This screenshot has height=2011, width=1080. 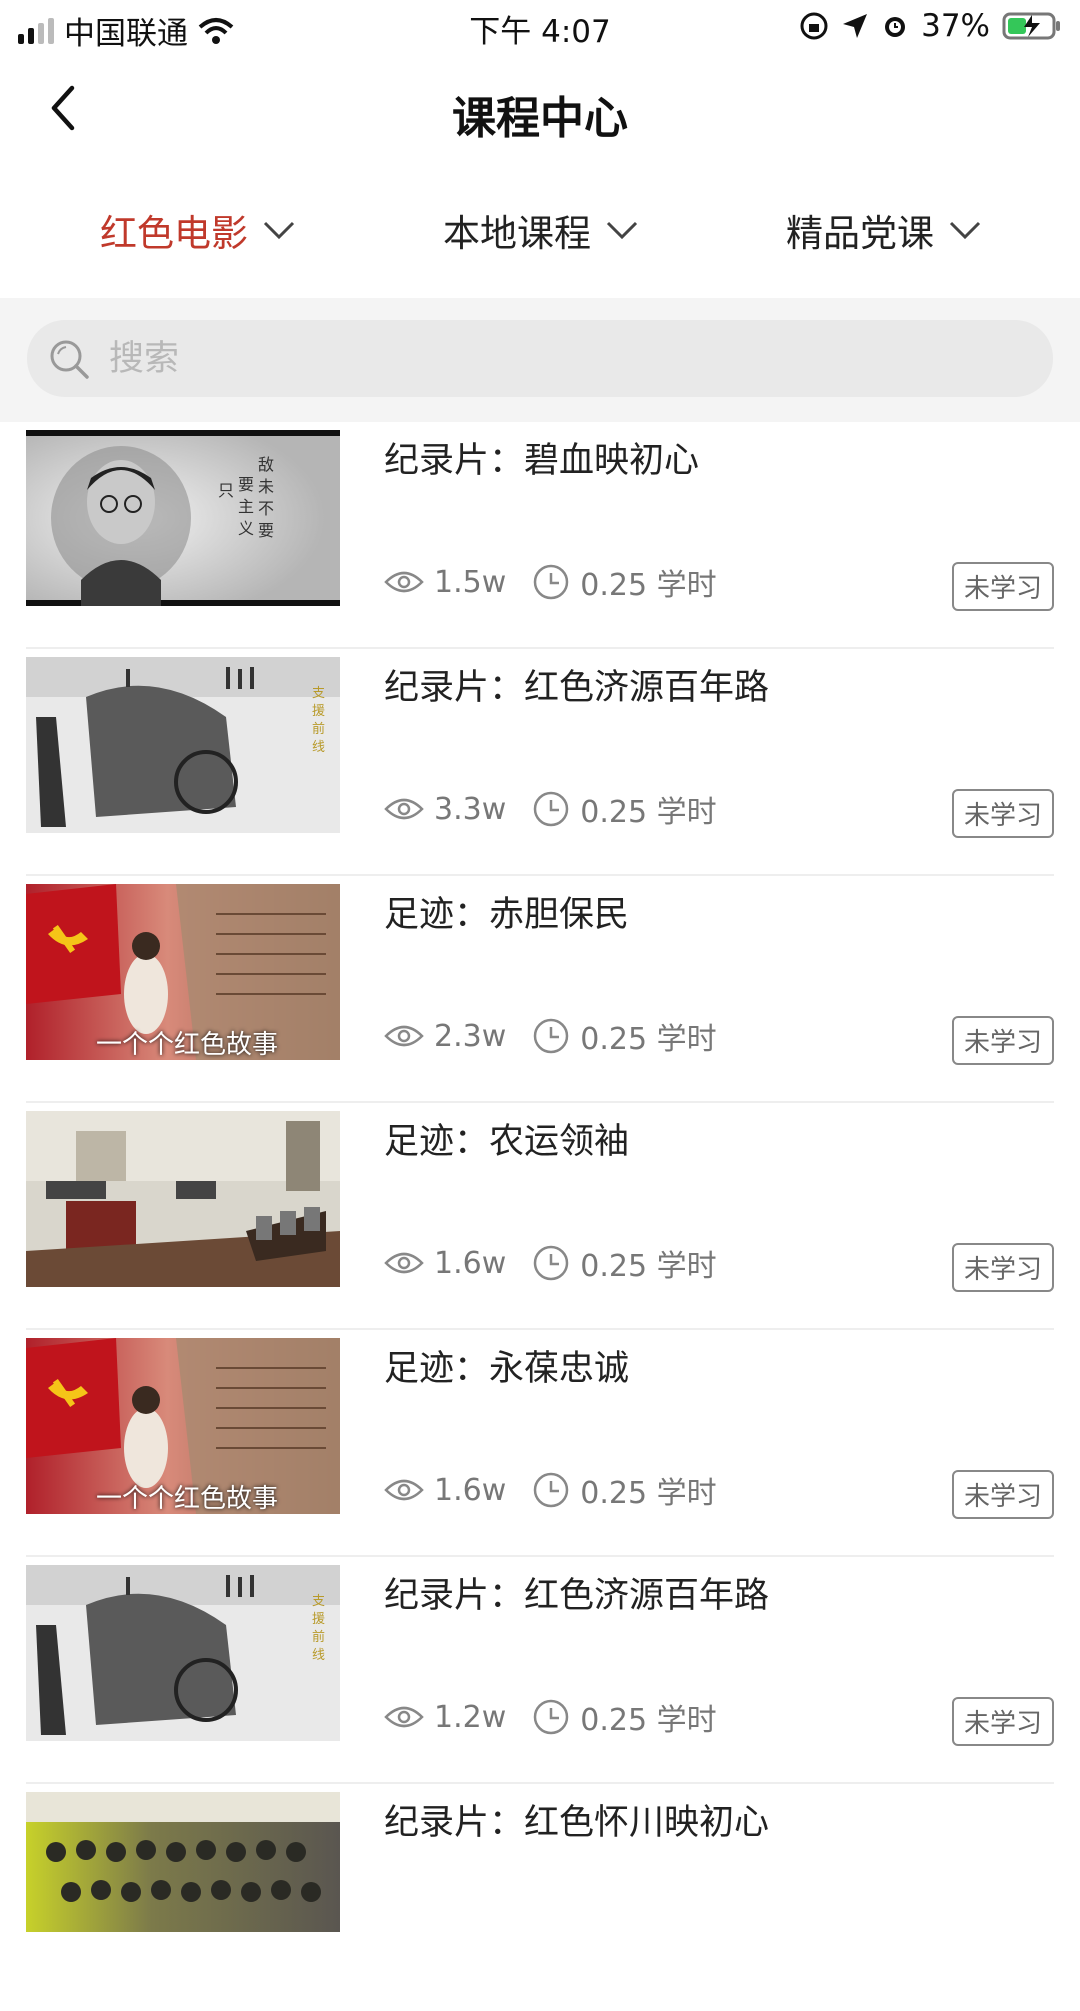 What do you see at coordinates (540, 989) in the screenshot?
I see `course-item: 一个个红色故事 足迹：赤胆保民 2.3w 0.25 学时 未学习` at bounding box center [540, 989].